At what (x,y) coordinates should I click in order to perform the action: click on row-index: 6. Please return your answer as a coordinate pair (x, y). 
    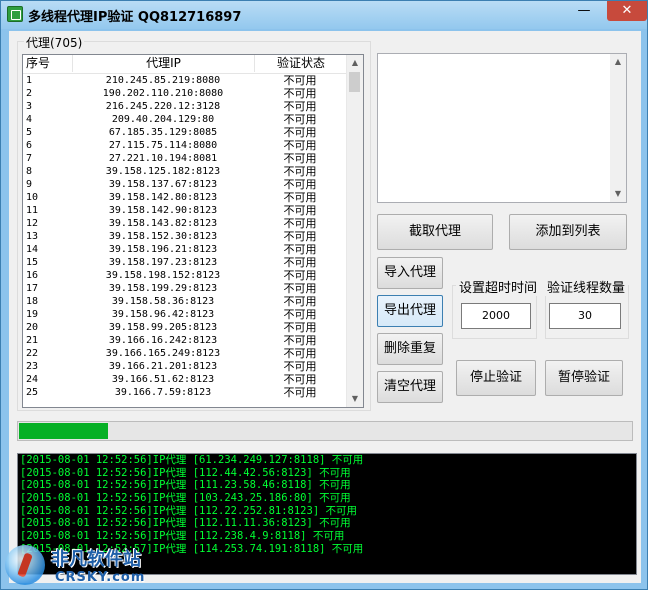
    Looking at the image, I should click on (29, 145).